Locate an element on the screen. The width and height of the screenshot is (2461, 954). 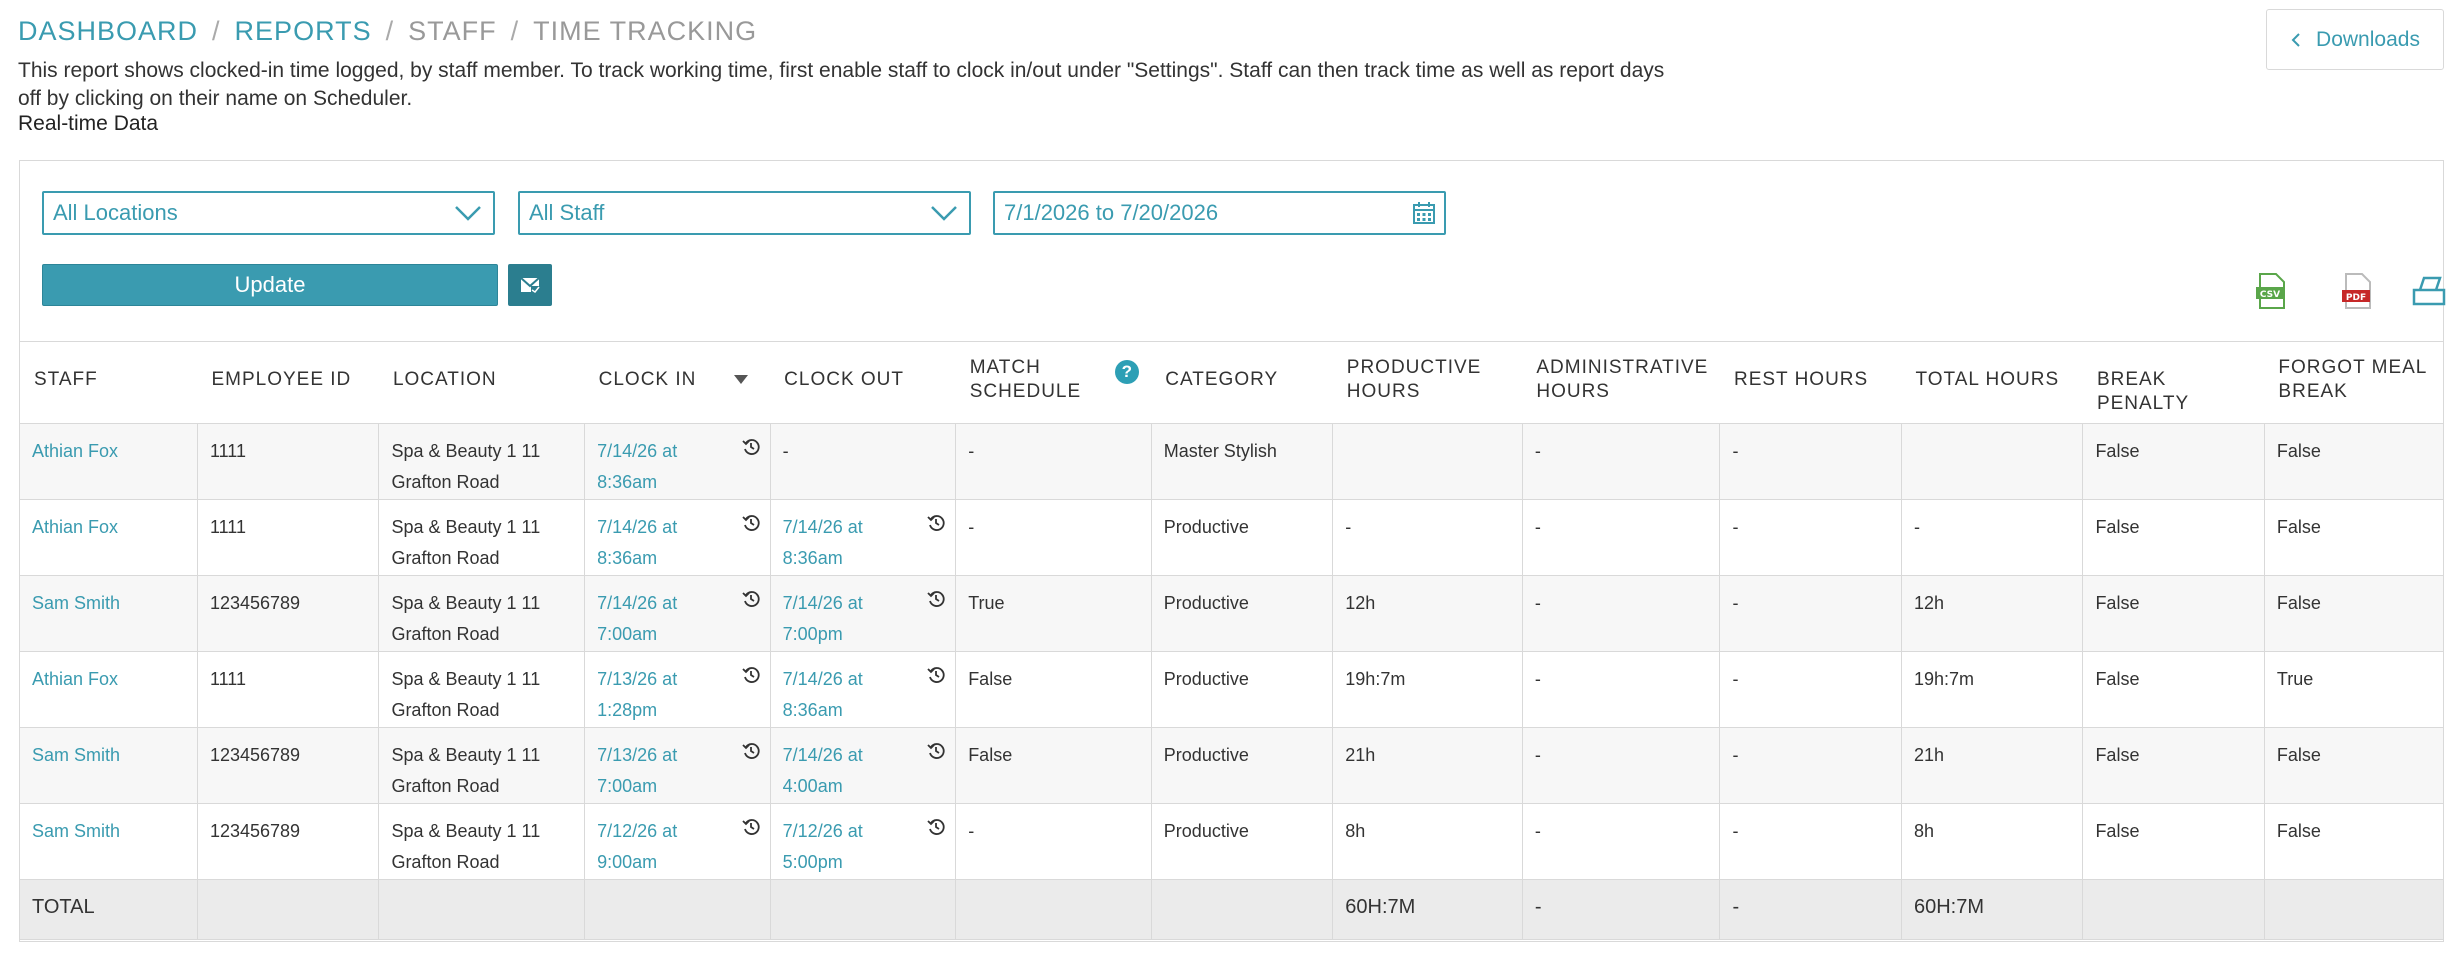
productive-hours: - is located at coordinates (1427, 537).